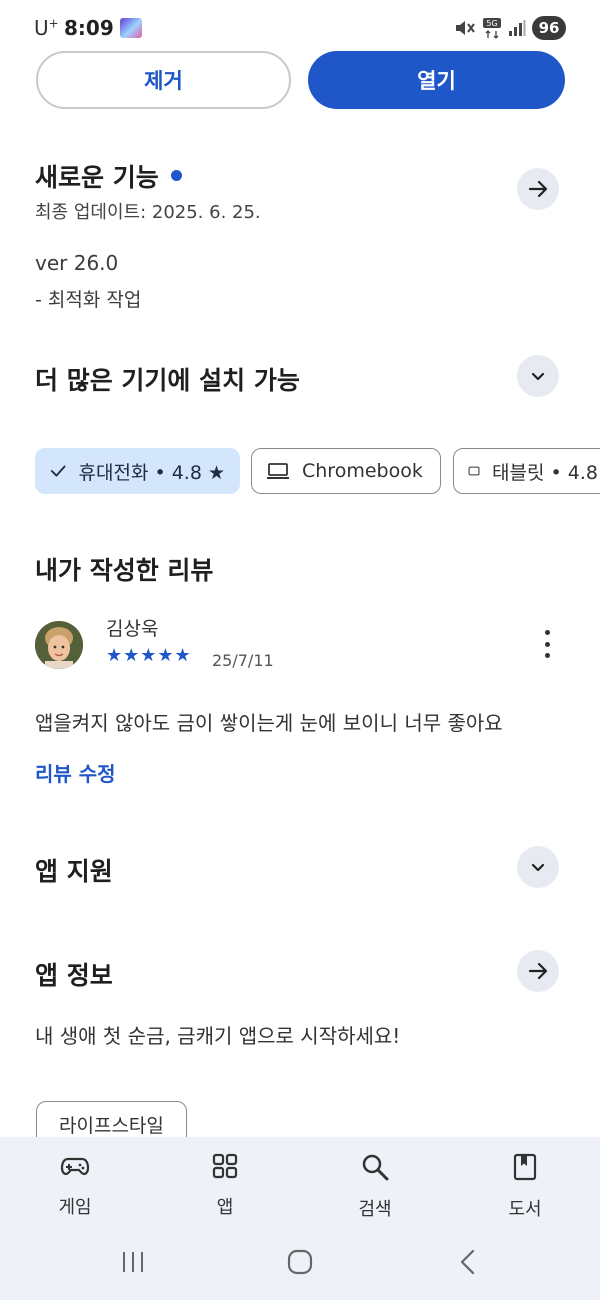 The height and width of the screenshot is (1300, 600). I want to click on device-chip-phone: 휴대전화 • 4.8 ★, so click(137, 471).